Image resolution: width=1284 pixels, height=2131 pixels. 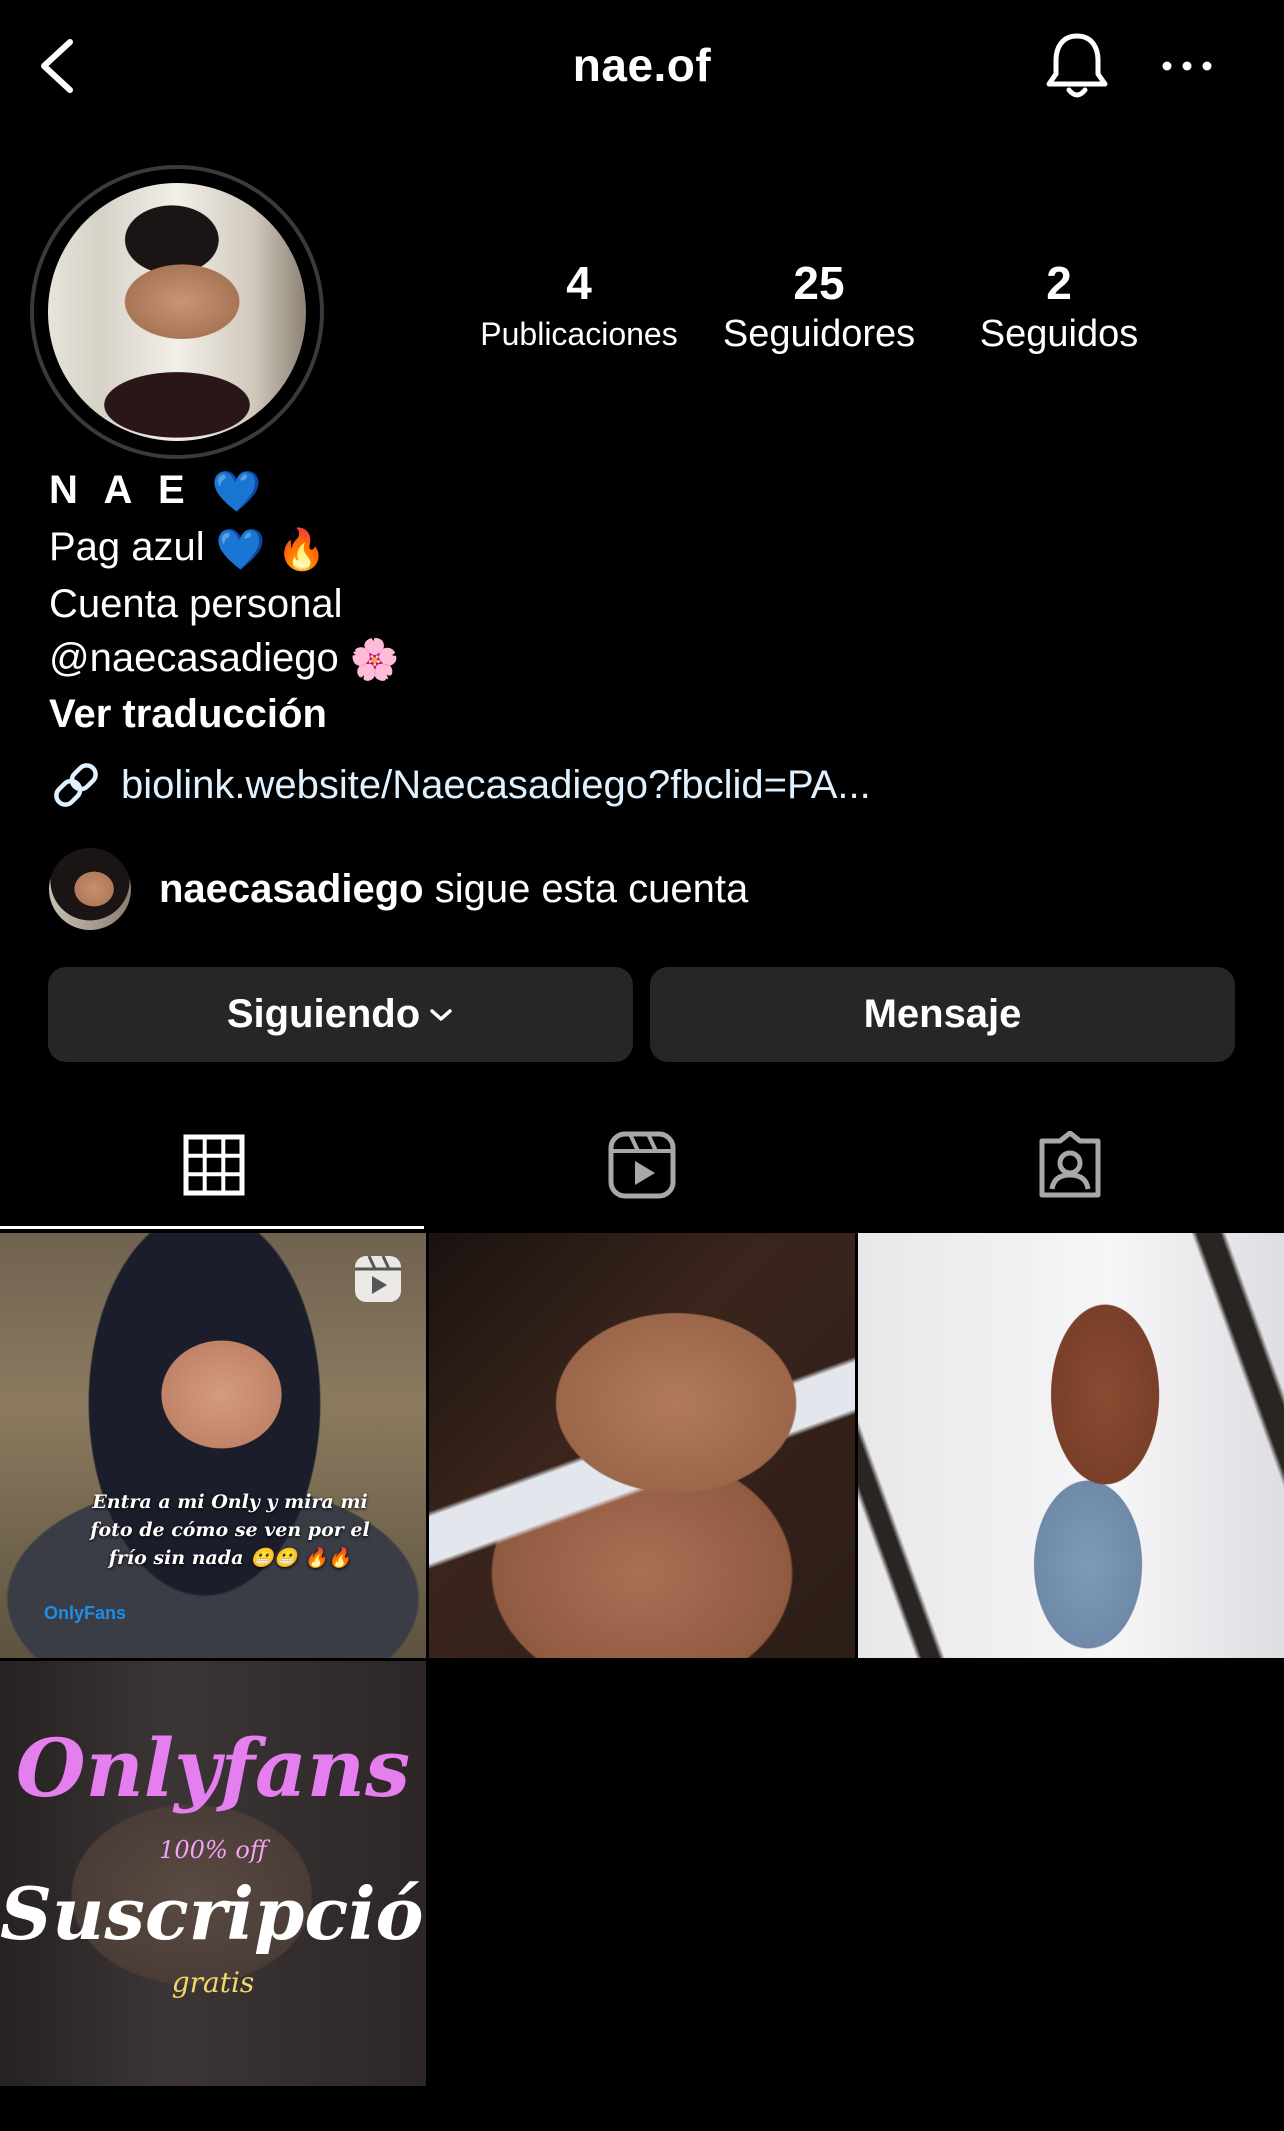 I want to click on display-name-text: N A E, so click(x=121, y=490).